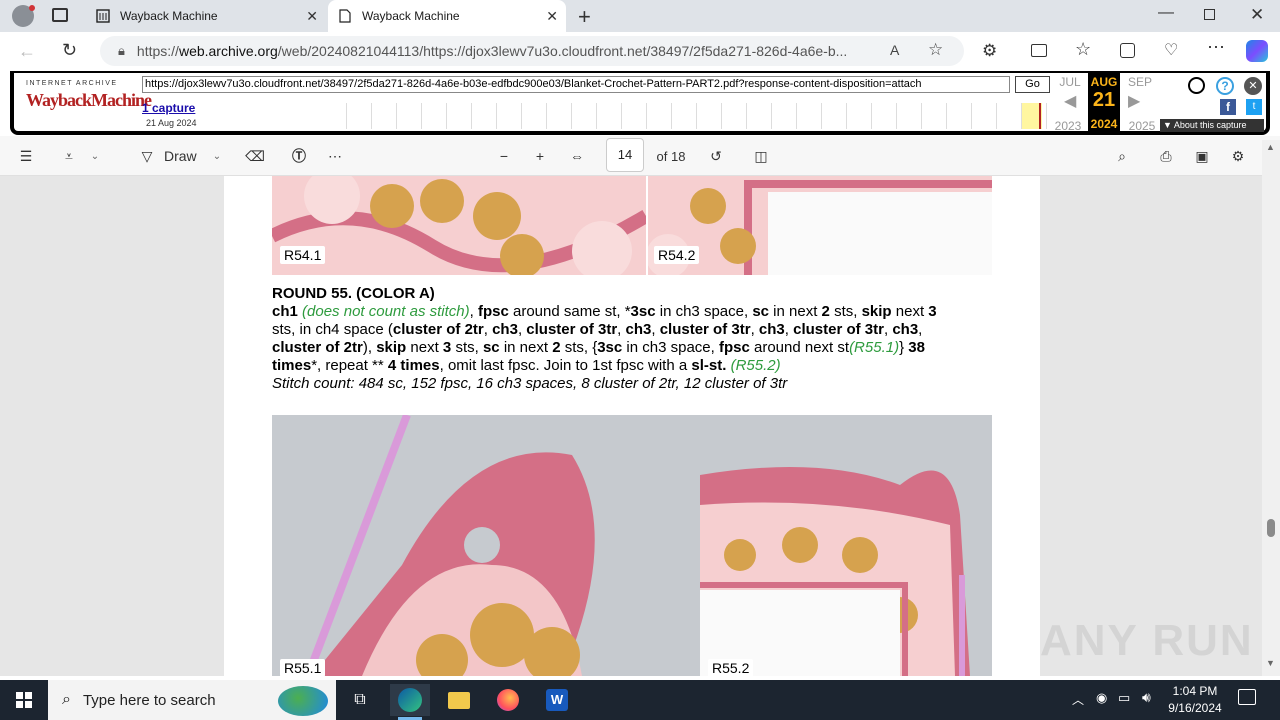  What do you see at coordinates (1166, 156) in the screenshot?
I see `print-icon: ⎙` at bounding box center [1166, 156].